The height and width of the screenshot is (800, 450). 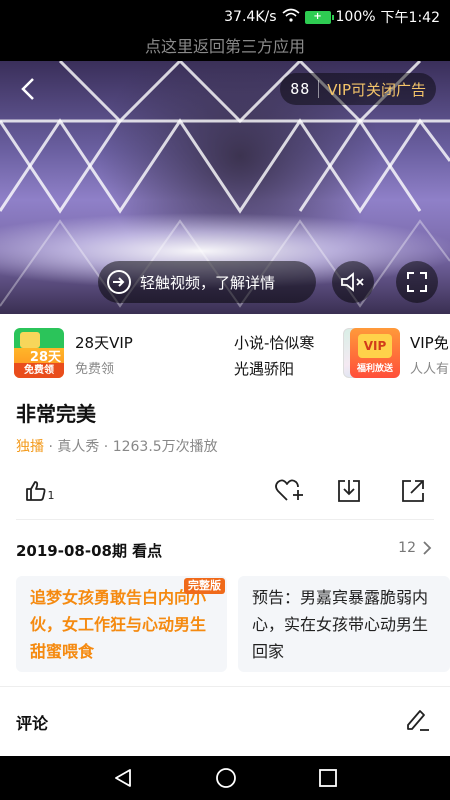 I want to click on ad-detail-button: 轻触视频，了解详情, so click(x=207, y=282).